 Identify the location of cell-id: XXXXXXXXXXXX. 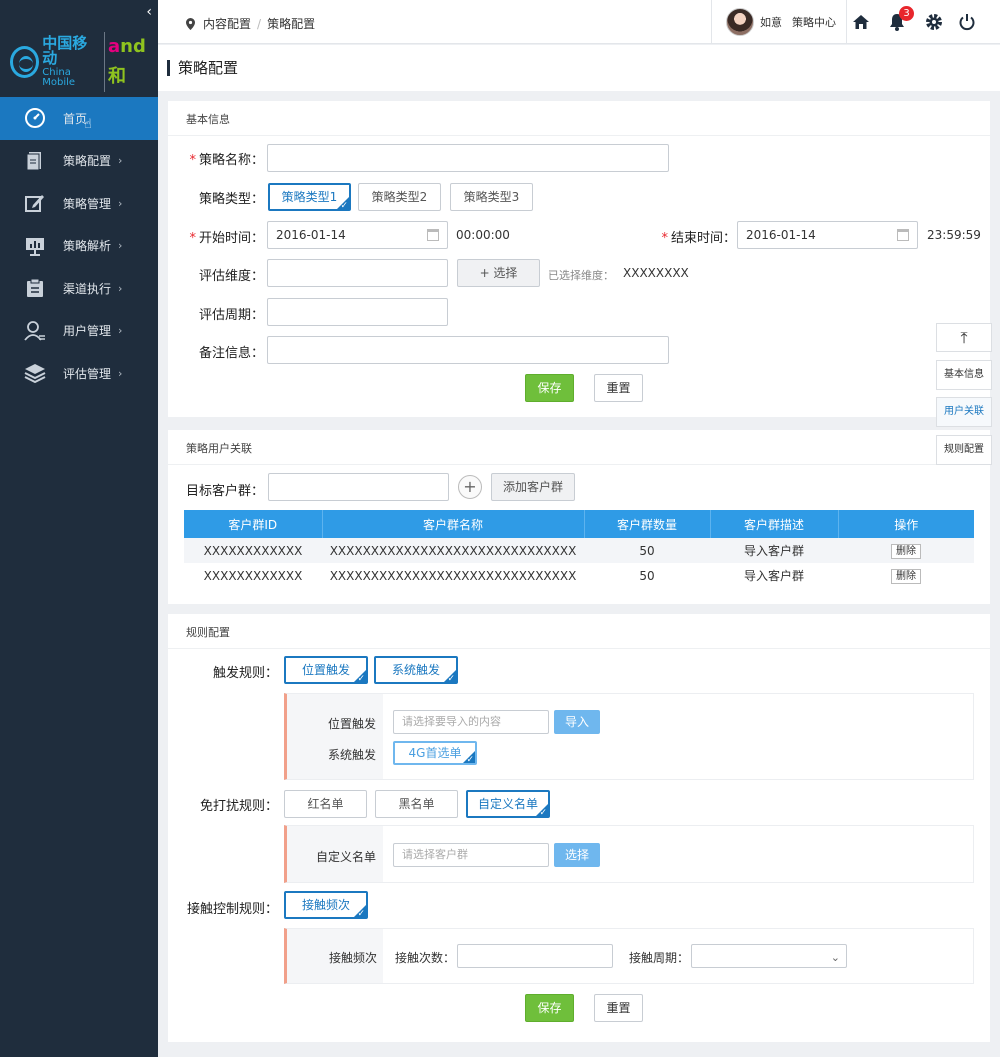
(253, 575).